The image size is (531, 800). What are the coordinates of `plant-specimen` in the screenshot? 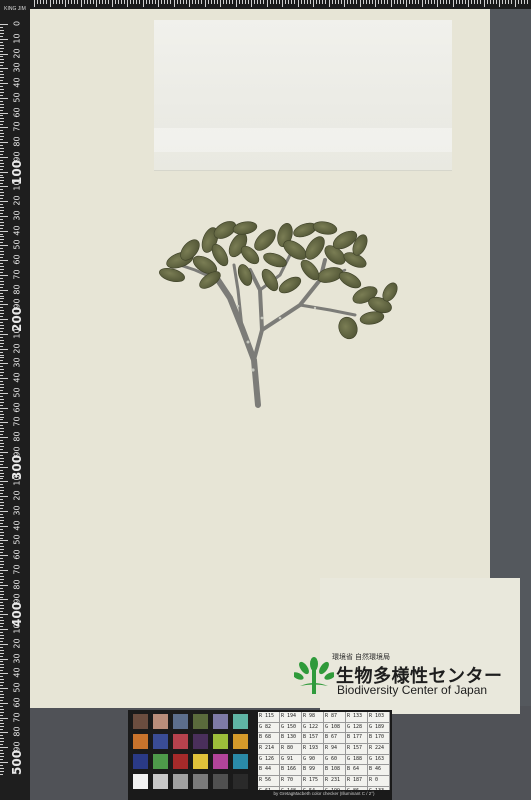 It's located at (278, 314).